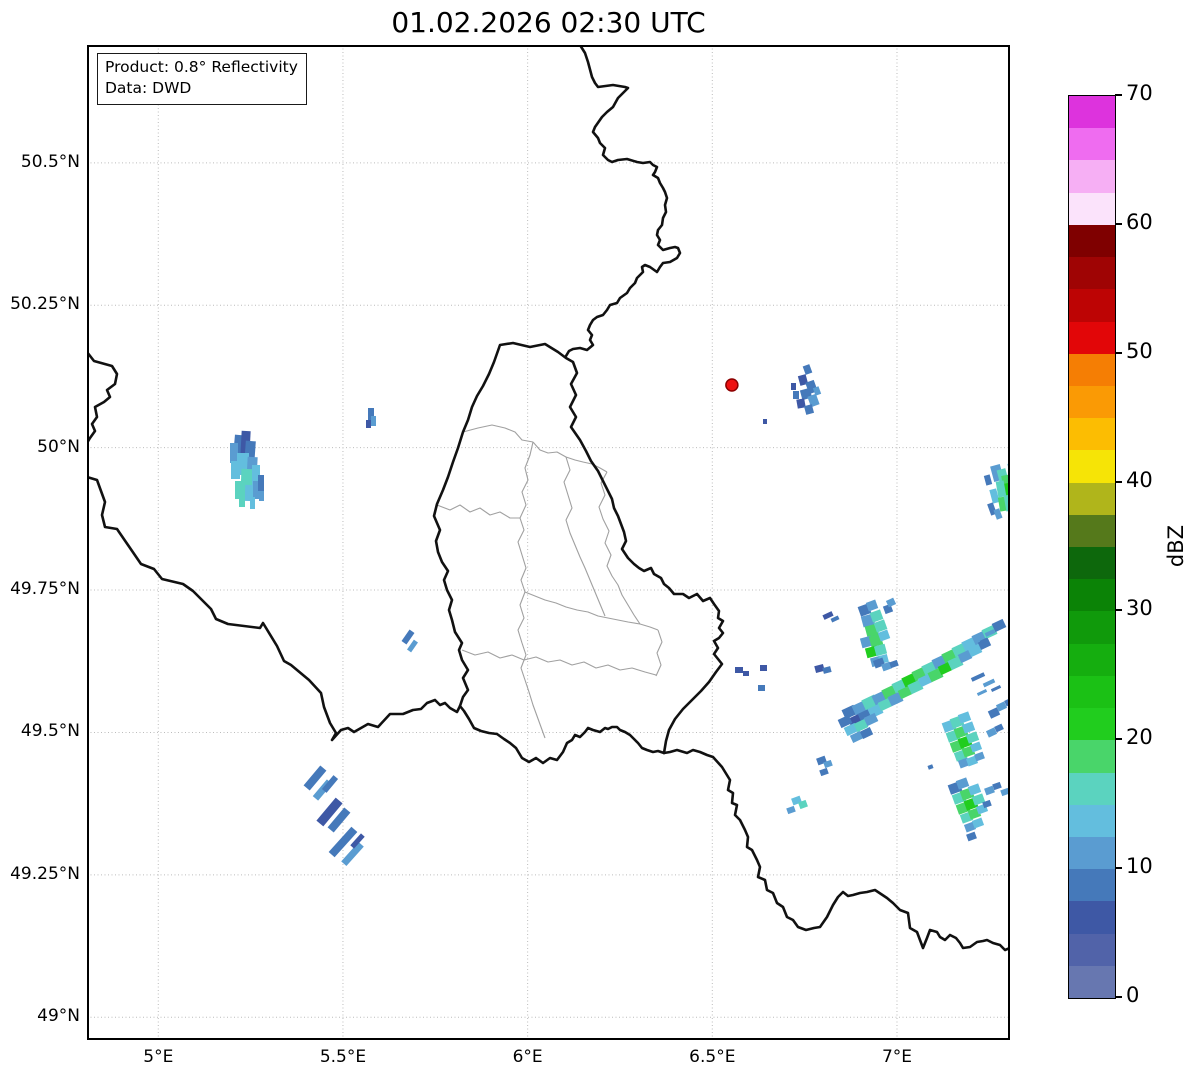 Image resolution: width=1202 pixels, height=1081 pixels. I want to click on colorbar-tick-label: 50, so click(1139, 350).